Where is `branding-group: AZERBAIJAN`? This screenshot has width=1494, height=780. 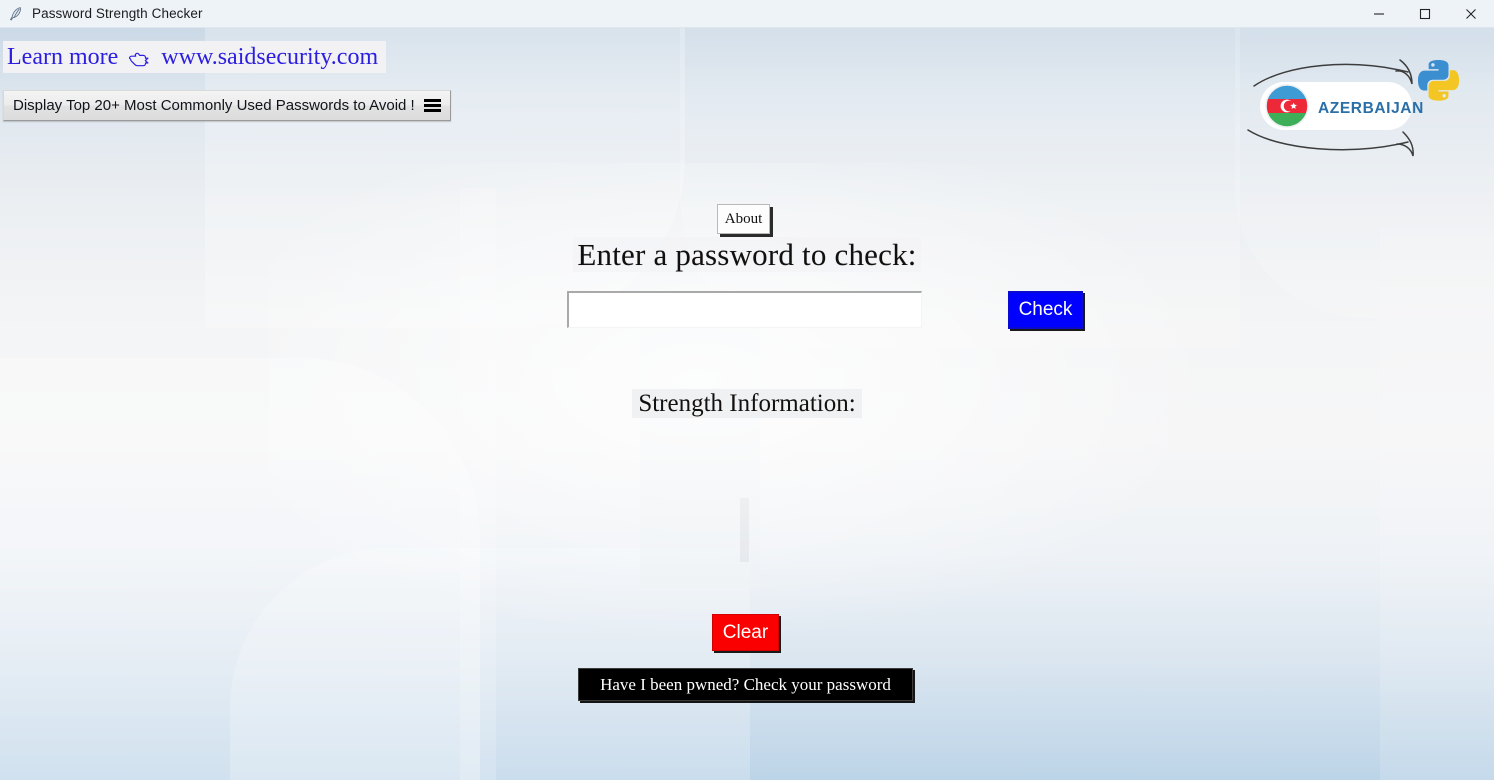
branding-group: AZERBAIJAN is located at coordinates (1360, 104).